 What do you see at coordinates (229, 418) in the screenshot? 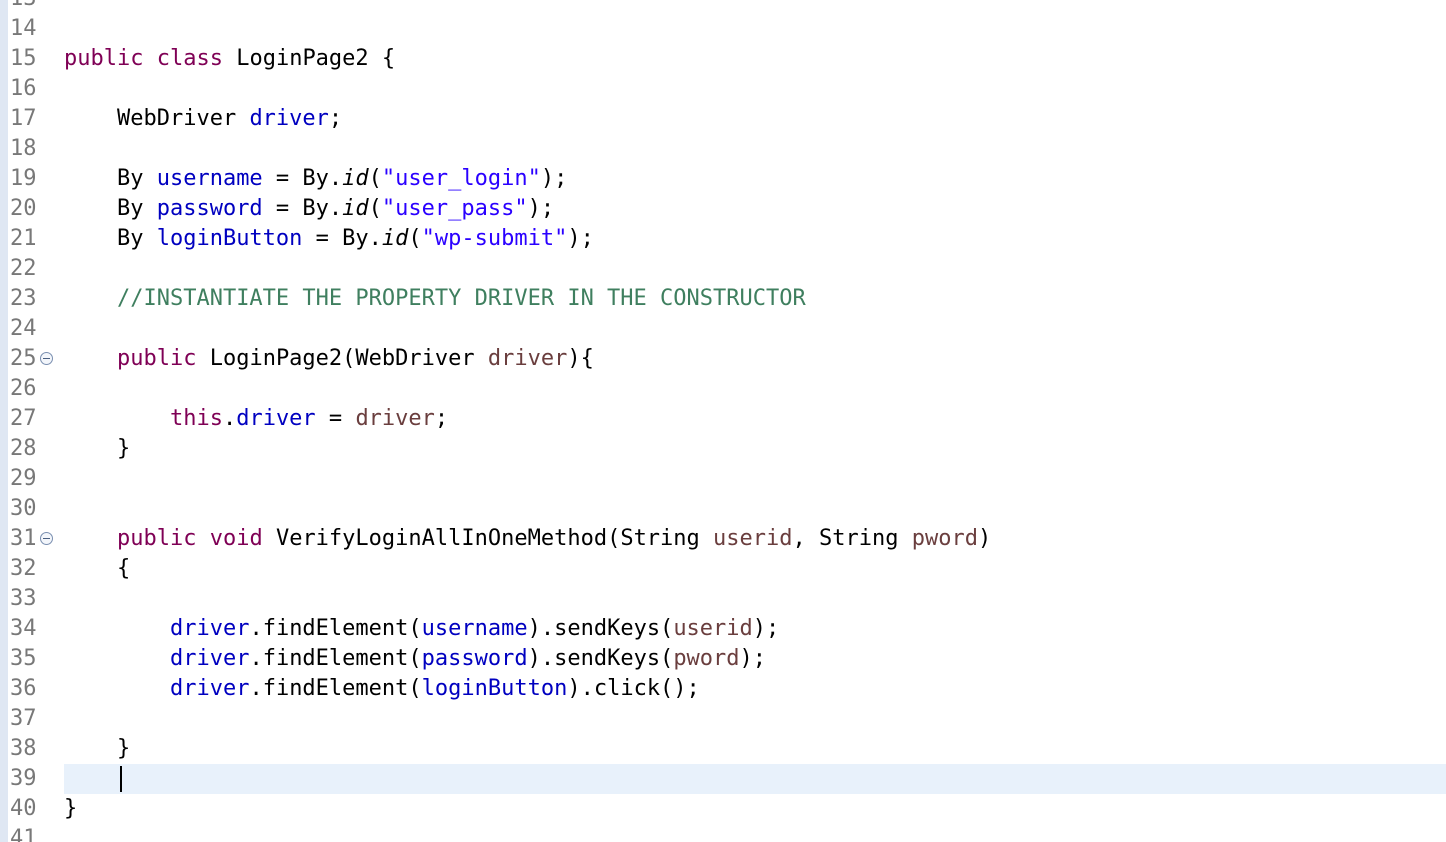
I see `code-token: .` at bounding box center [229, 418].